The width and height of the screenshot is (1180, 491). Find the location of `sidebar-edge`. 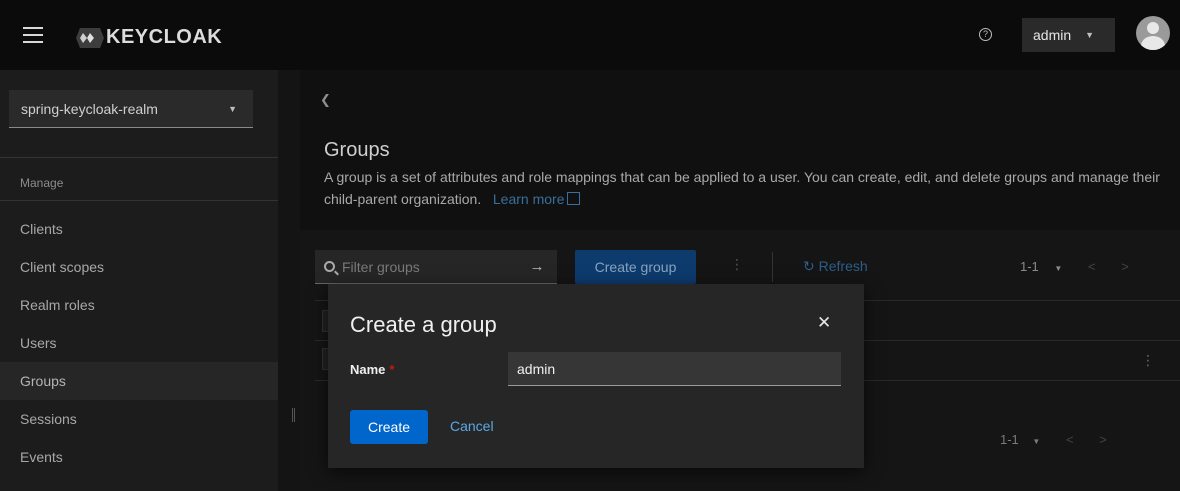

sidebar-edge is located at coordinates (289, 280).